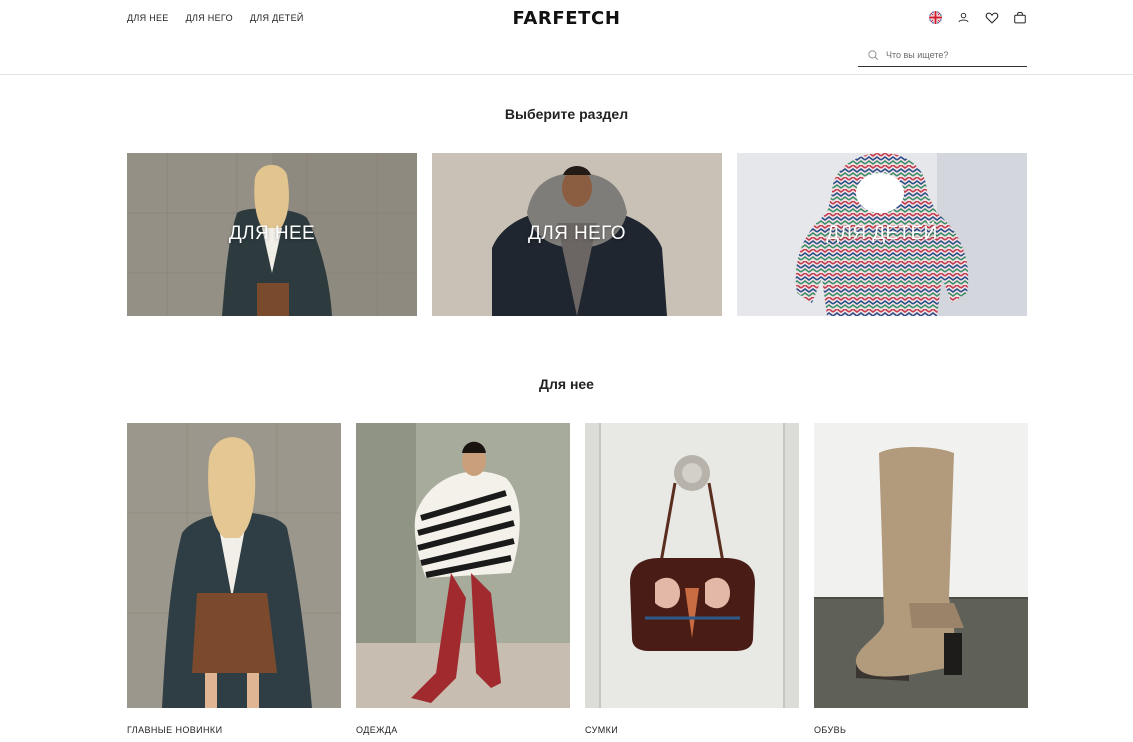 The height and width of the screenshot is (742, 1133). What do you see at coordinates (234, 565) in the screenshot?
I see `new-arrivals-image` at bounding box center [234, 565].